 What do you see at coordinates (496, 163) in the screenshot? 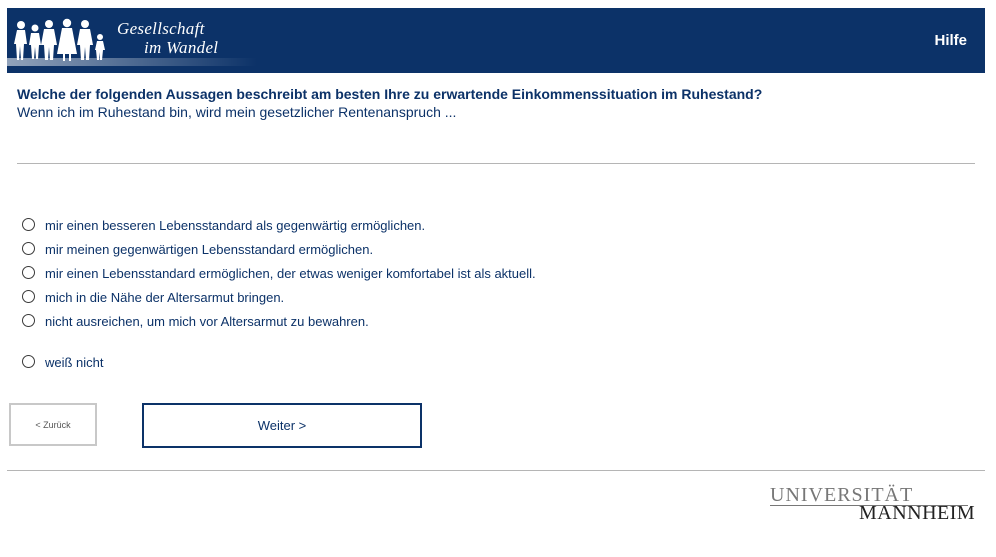
I see `divider` at bounding box center [496, 163].